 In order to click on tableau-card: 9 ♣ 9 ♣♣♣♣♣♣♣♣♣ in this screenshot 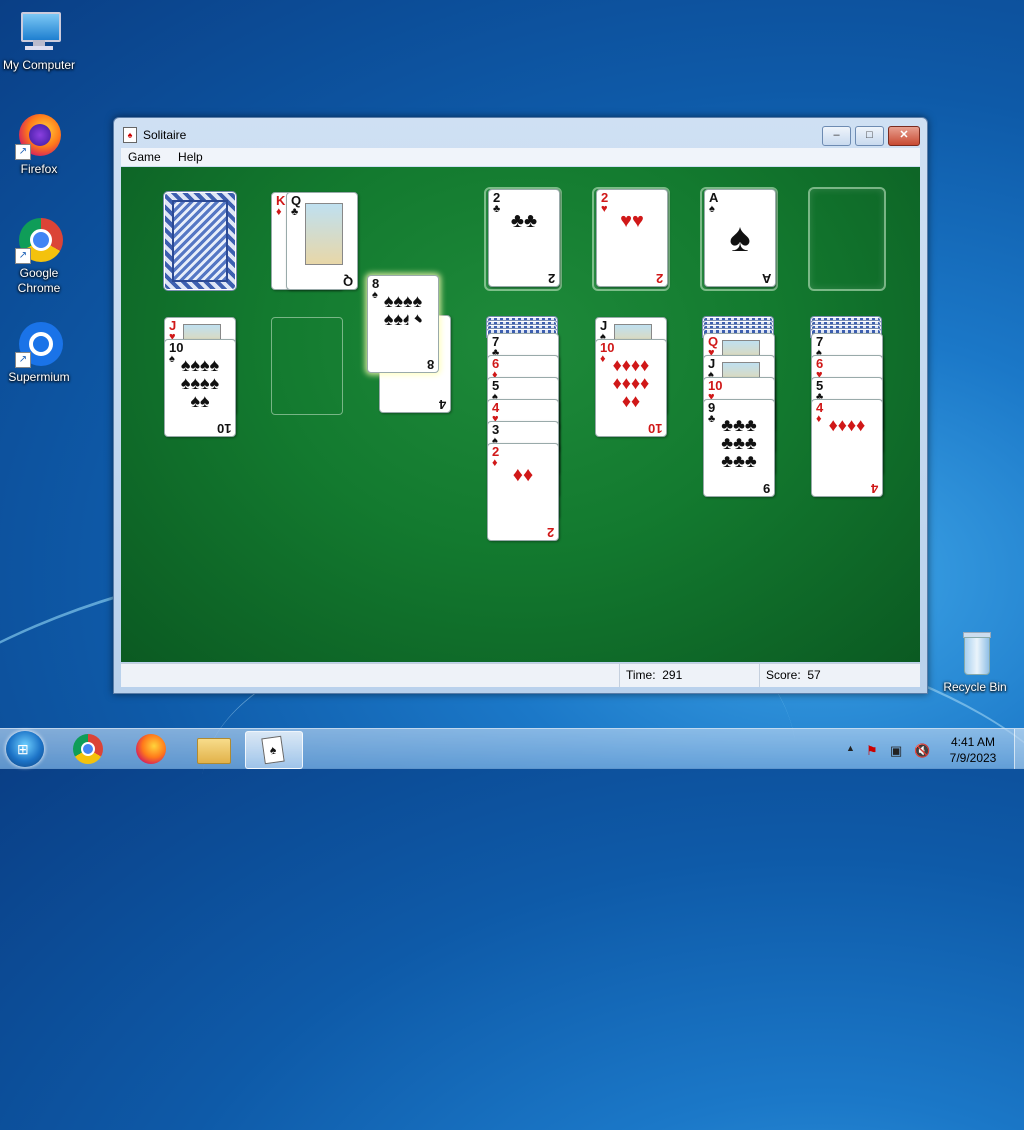, I will do `click(739, 448)`.